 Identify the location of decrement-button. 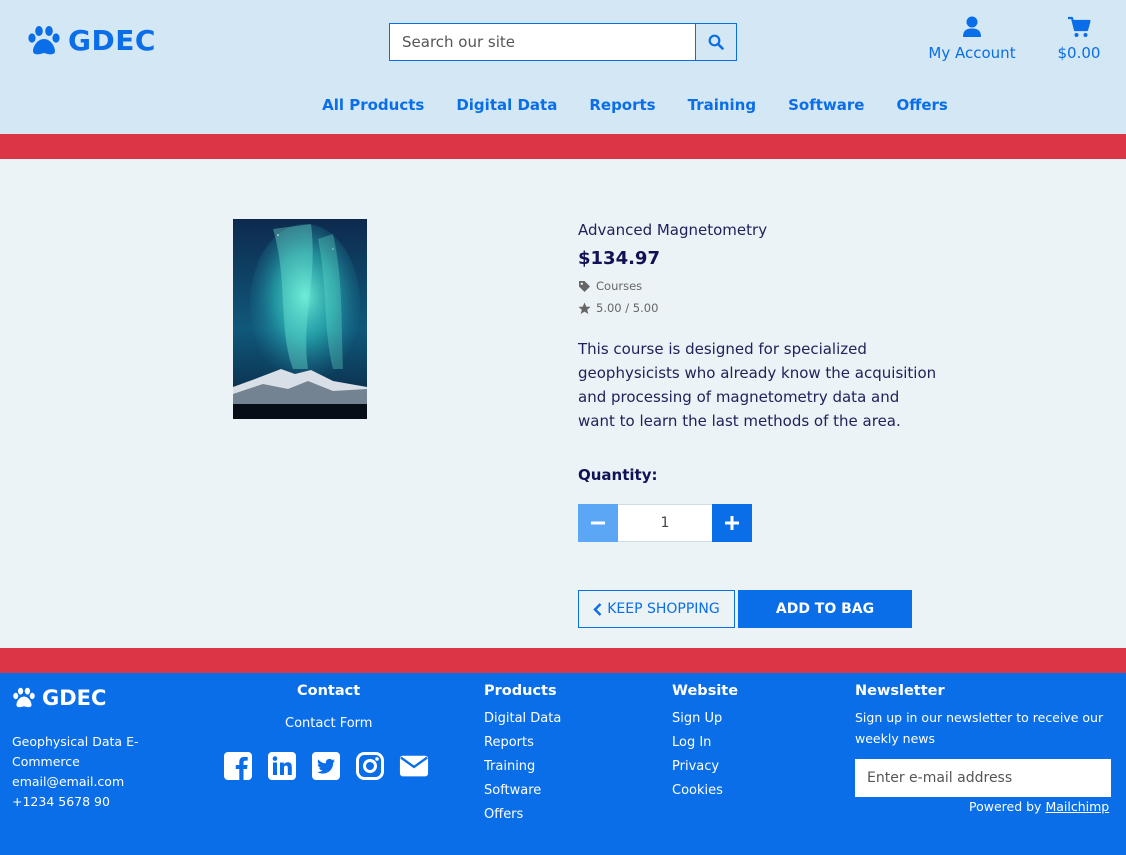
(598, 523).